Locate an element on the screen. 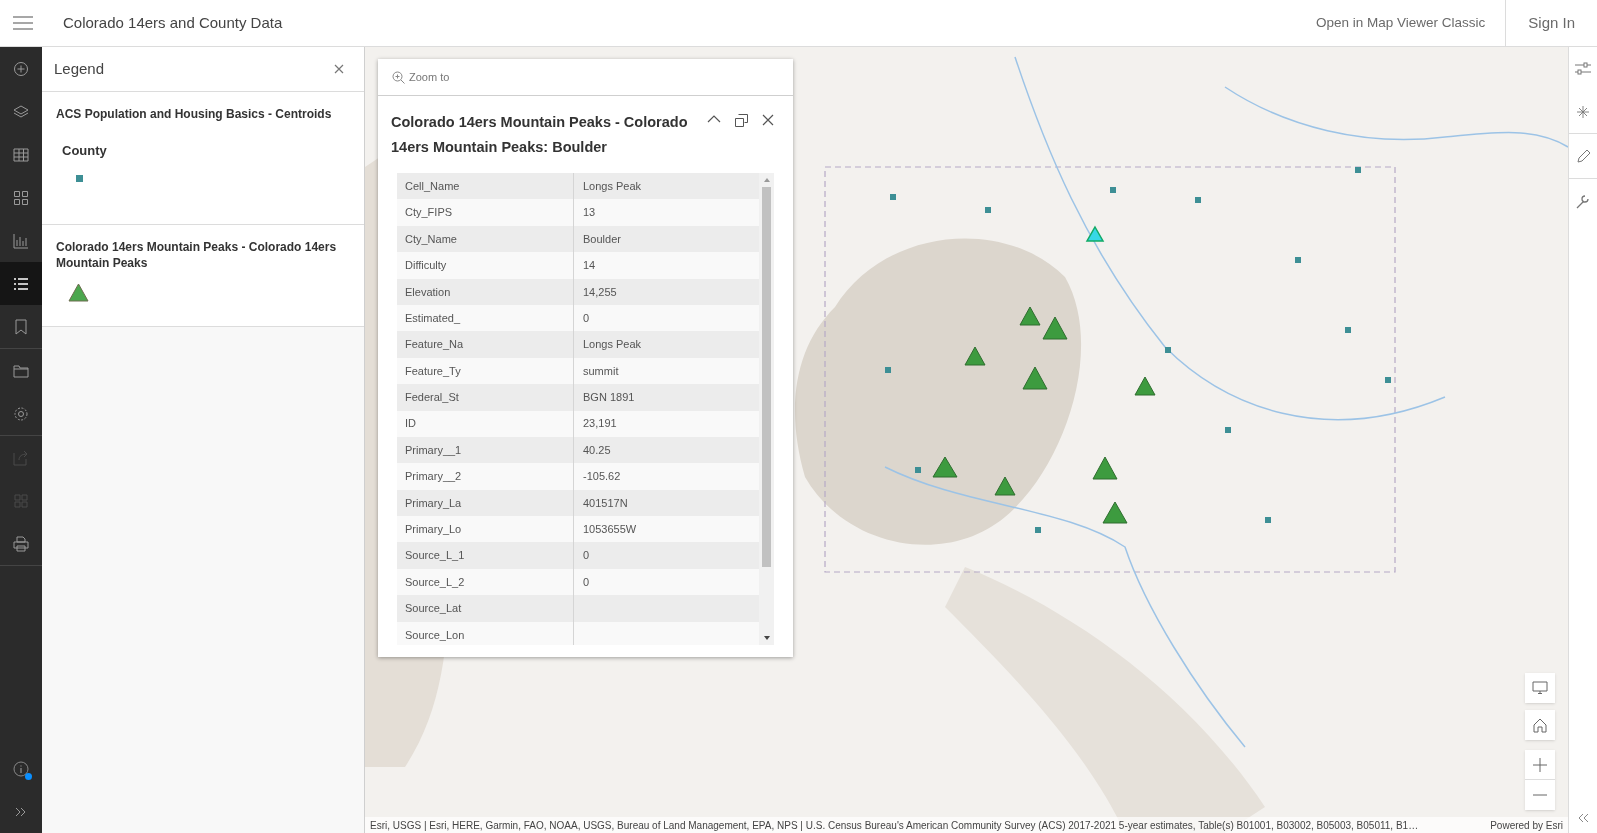  app-title: Colorado 14ers and County Data is located at coordinates (173, 22).